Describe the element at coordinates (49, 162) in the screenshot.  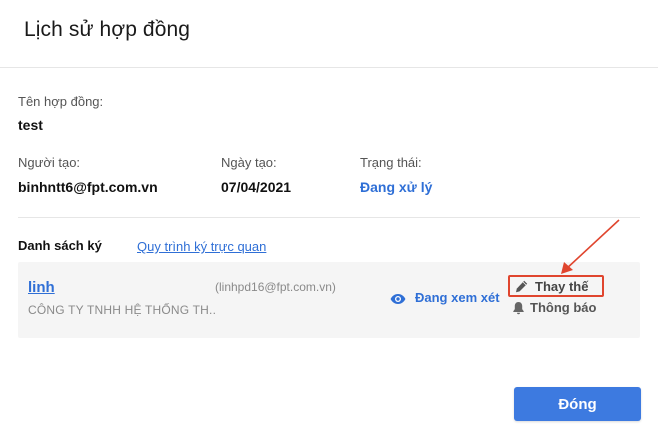
I see `creator-label: Người tạo:` at that location.